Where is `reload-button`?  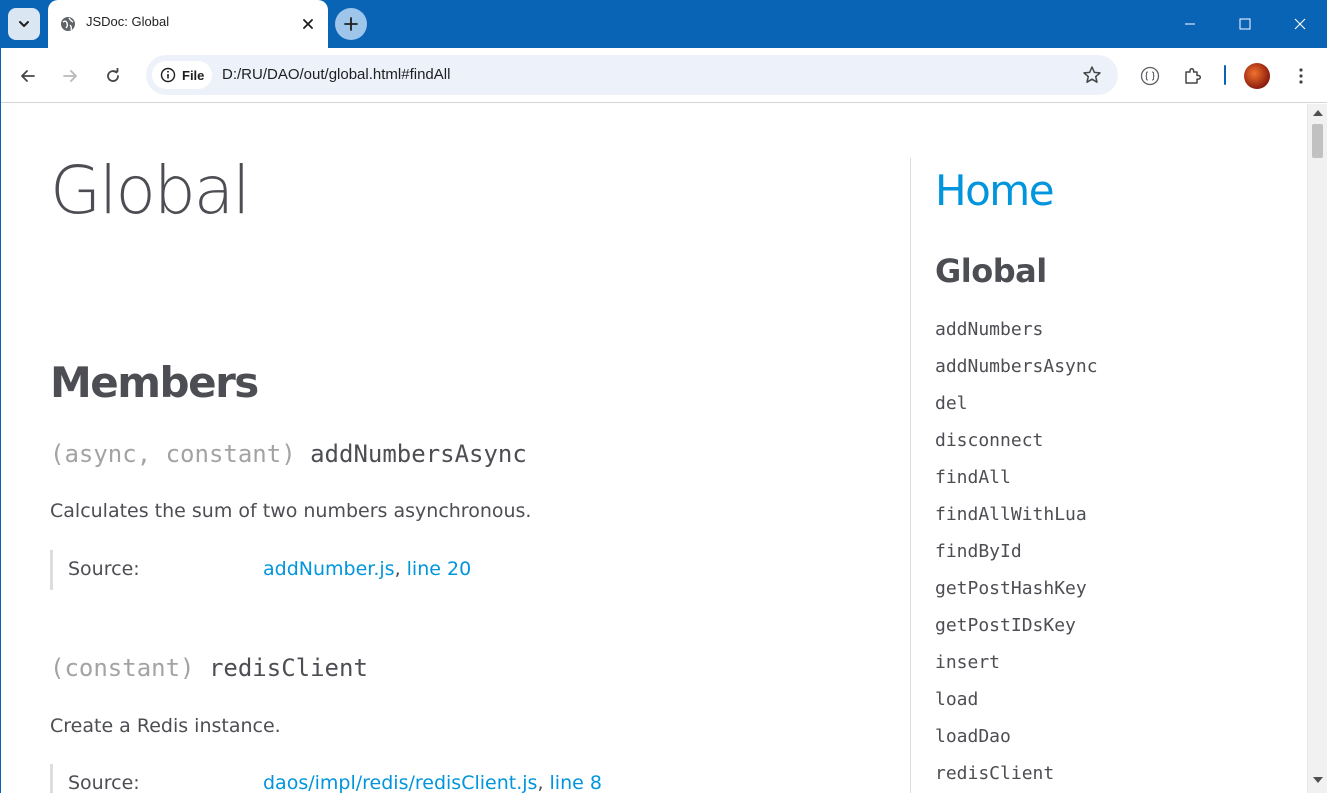
reload-button is located at coordinates (113, 76).